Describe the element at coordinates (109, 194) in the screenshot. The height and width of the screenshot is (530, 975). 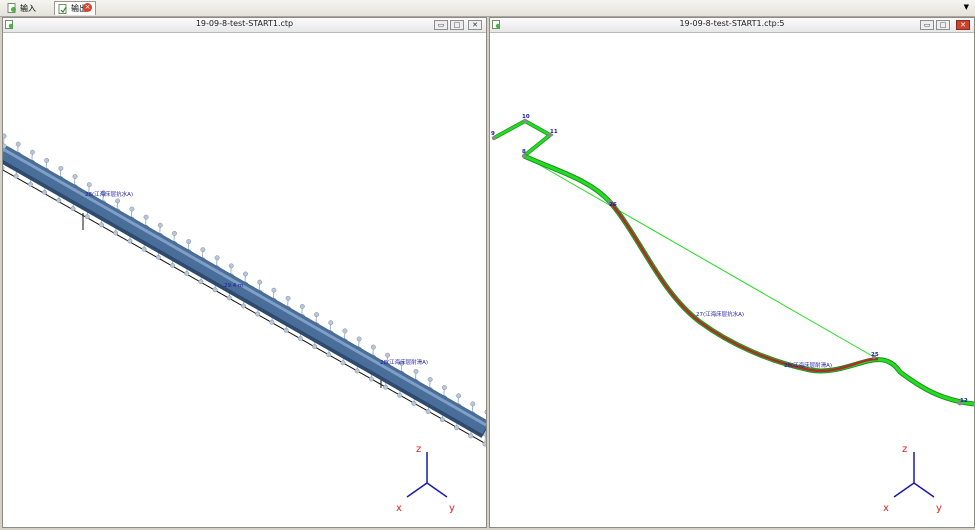
I see `support-label-a: 28(江海床层抗水A)` at that location.